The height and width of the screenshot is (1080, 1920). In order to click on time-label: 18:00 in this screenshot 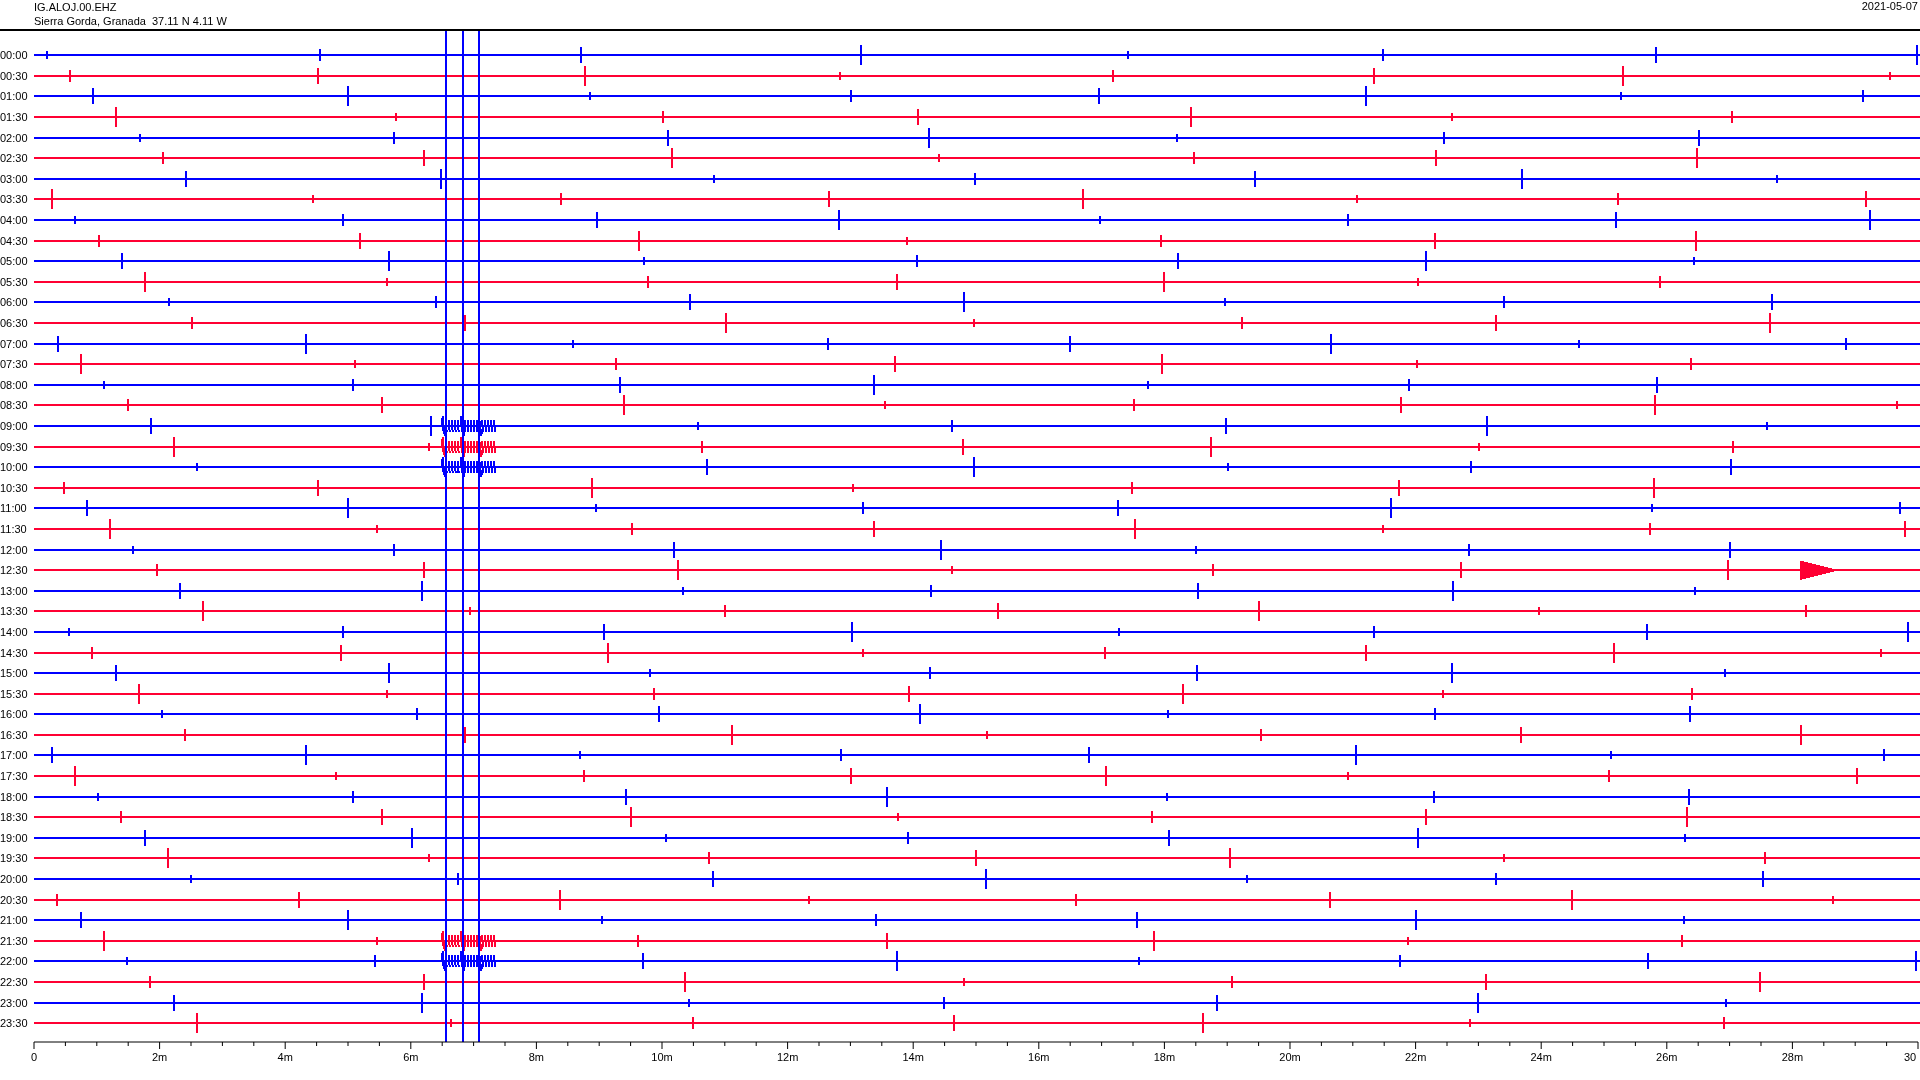, I will do `click(14, 796)`.